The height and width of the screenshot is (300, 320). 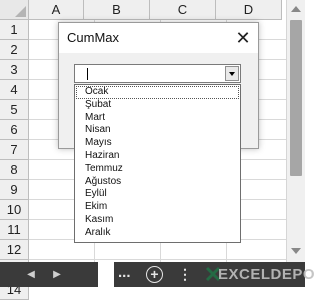 I want to click on dropdown-option: Aralık, so click(x=157, y=233).